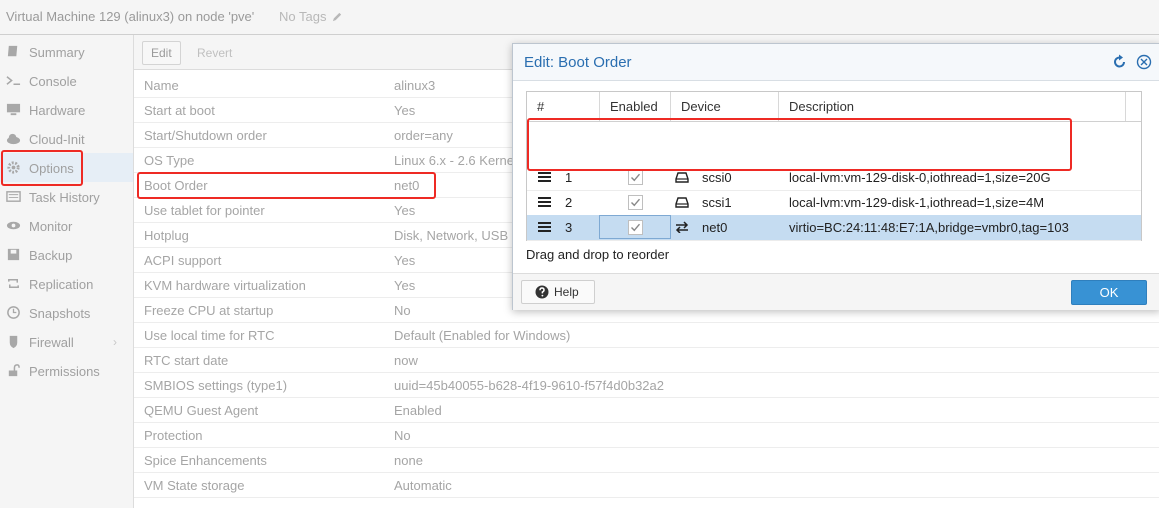  Describe the element at coordinates (216, 385) in the screenshot. I see `option-key: SMBIOS settings (type1)` at that location.